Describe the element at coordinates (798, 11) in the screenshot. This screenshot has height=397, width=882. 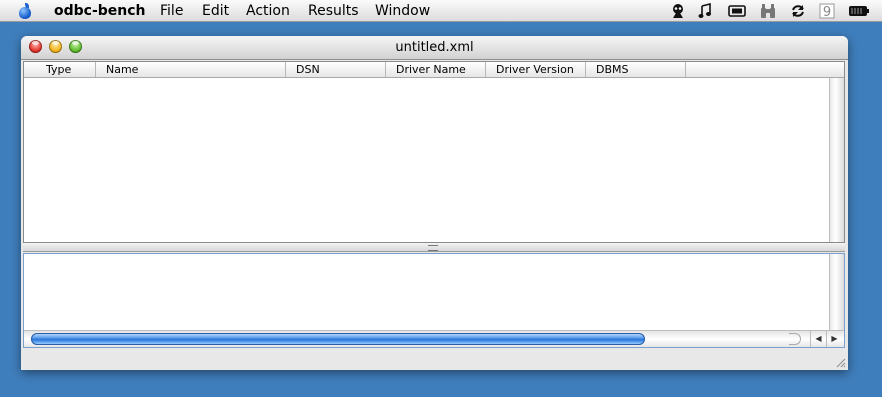
I see `sync-icon` at that location.